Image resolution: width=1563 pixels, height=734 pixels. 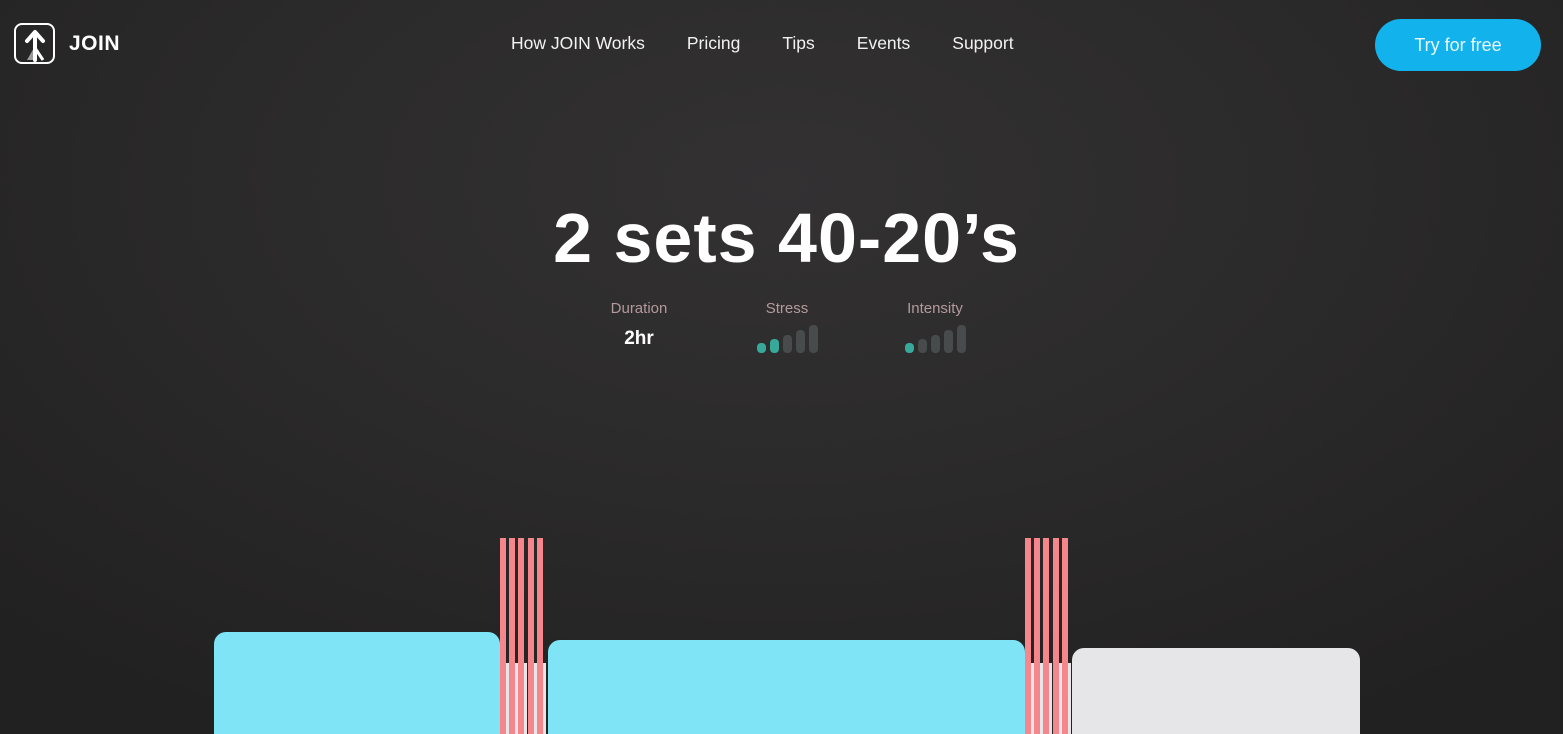 I want to click on workout-stats: Duration 2hr Stress Intensity, so click(x=781, y=334).